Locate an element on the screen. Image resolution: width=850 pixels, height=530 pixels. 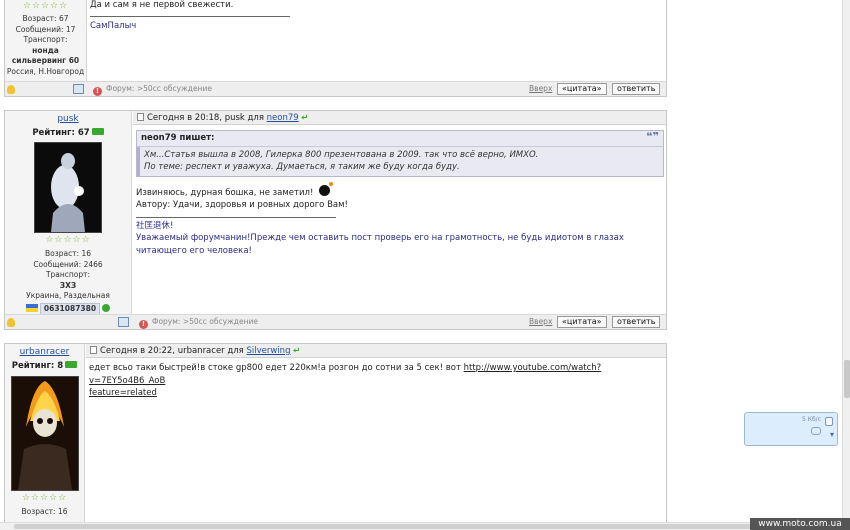
bomb-smiley-icon is located at coordinates (326, 188).